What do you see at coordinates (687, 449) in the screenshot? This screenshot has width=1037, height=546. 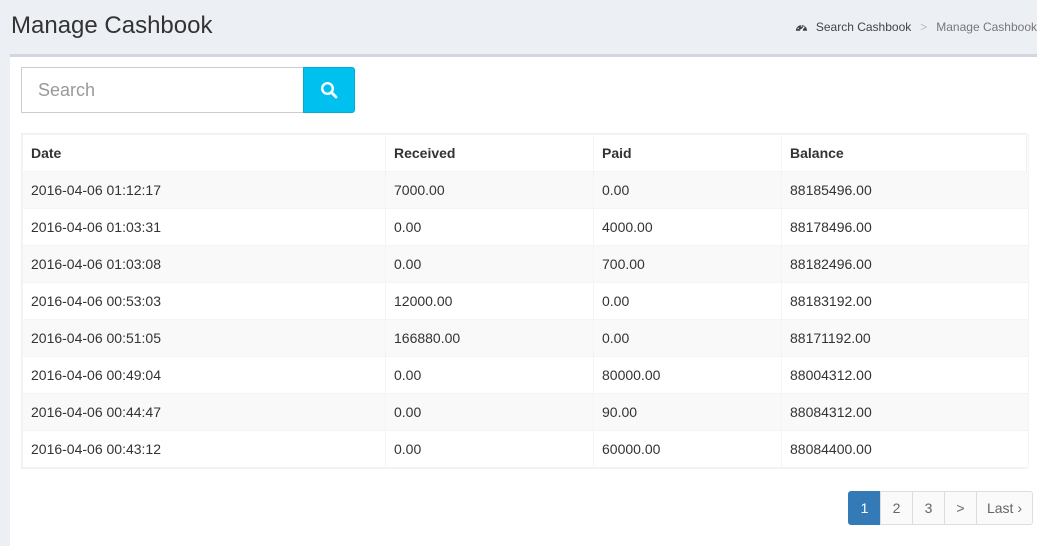 I see `cell-paid: 60000.00` at bounding box center [687, 449].